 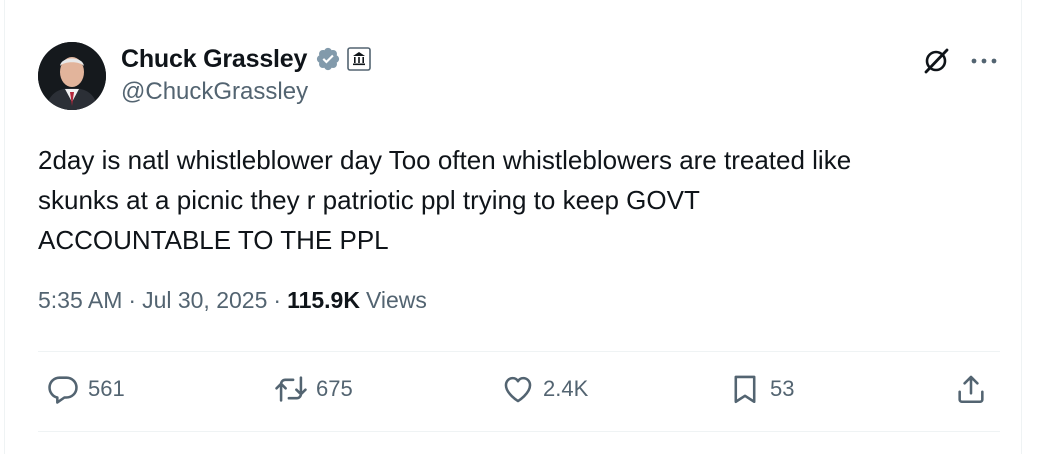 What do you see at coordinates (204, 300) in the screenshot?
I see `tweet-date: Jul 30, 2025` at bounding box center [204, 300].